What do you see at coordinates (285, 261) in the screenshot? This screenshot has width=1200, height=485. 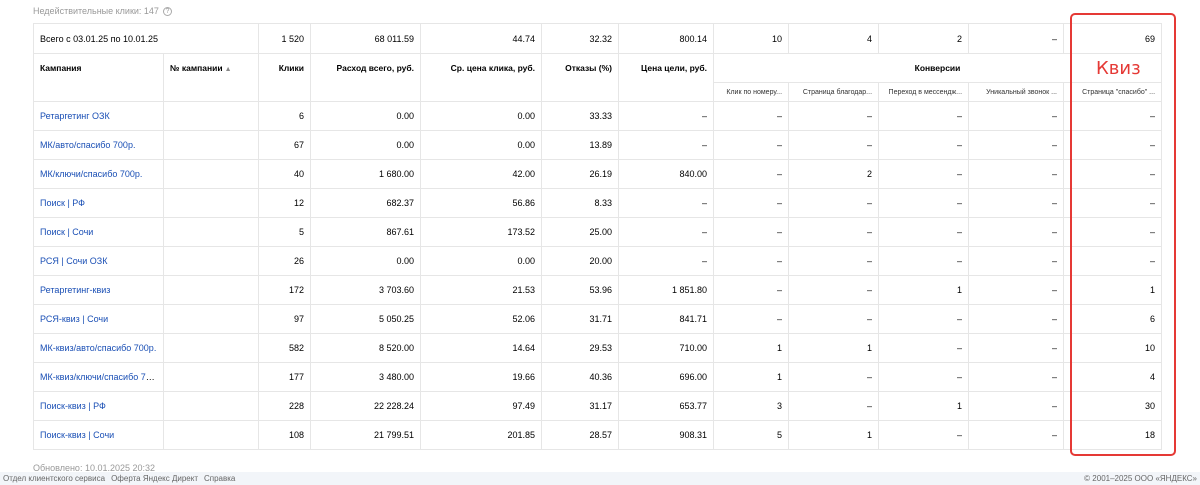 I see `cell-clicks: 26` at bounding box center [285, 261].